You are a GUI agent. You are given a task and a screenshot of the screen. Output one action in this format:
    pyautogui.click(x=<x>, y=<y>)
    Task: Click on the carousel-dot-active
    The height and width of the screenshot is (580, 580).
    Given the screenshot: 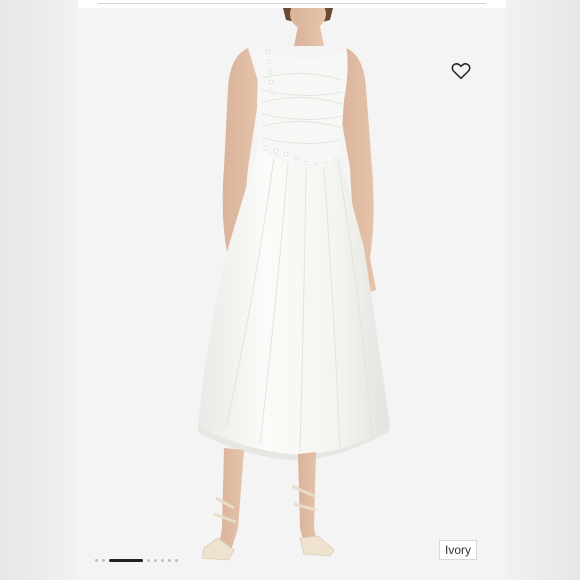 What is the action you would take?
    pyautogui.click(x=126, y=560)
    